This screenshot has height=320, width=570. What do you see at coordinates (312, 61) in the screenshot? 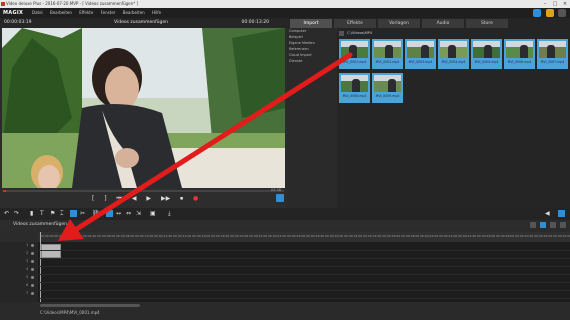
I see `folder-item: Dienste` at bounding box center [312, 61].